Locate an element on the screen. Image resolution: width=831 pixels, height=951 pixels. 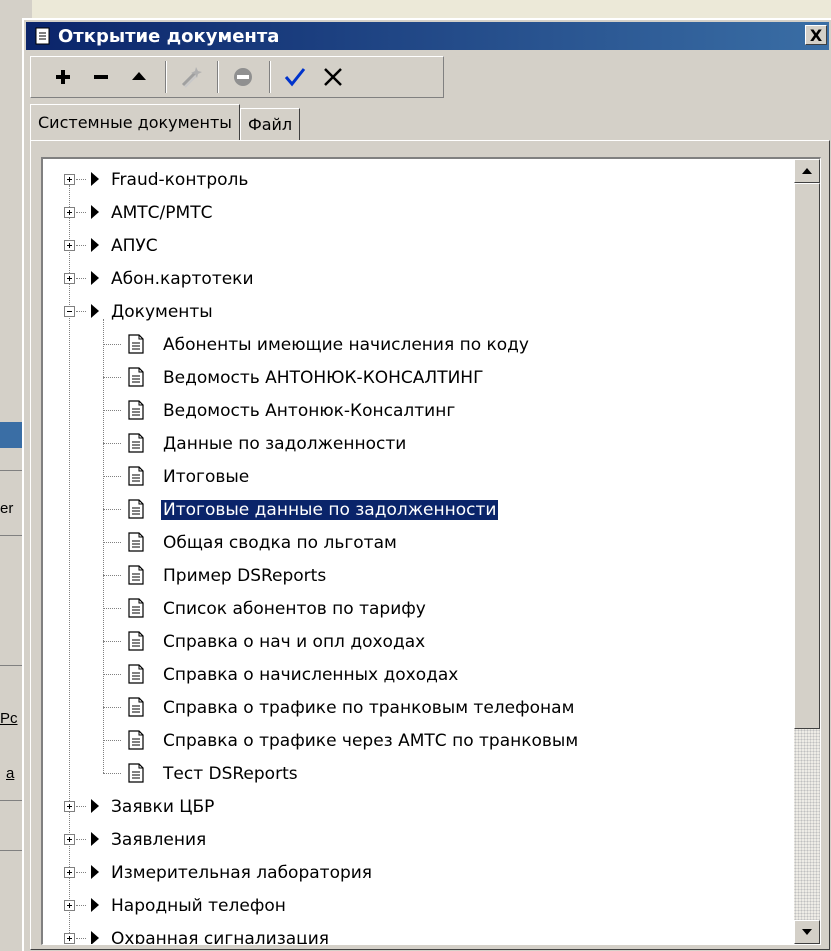
tree-folder-item: Документы is located at coordinates (419, 311).